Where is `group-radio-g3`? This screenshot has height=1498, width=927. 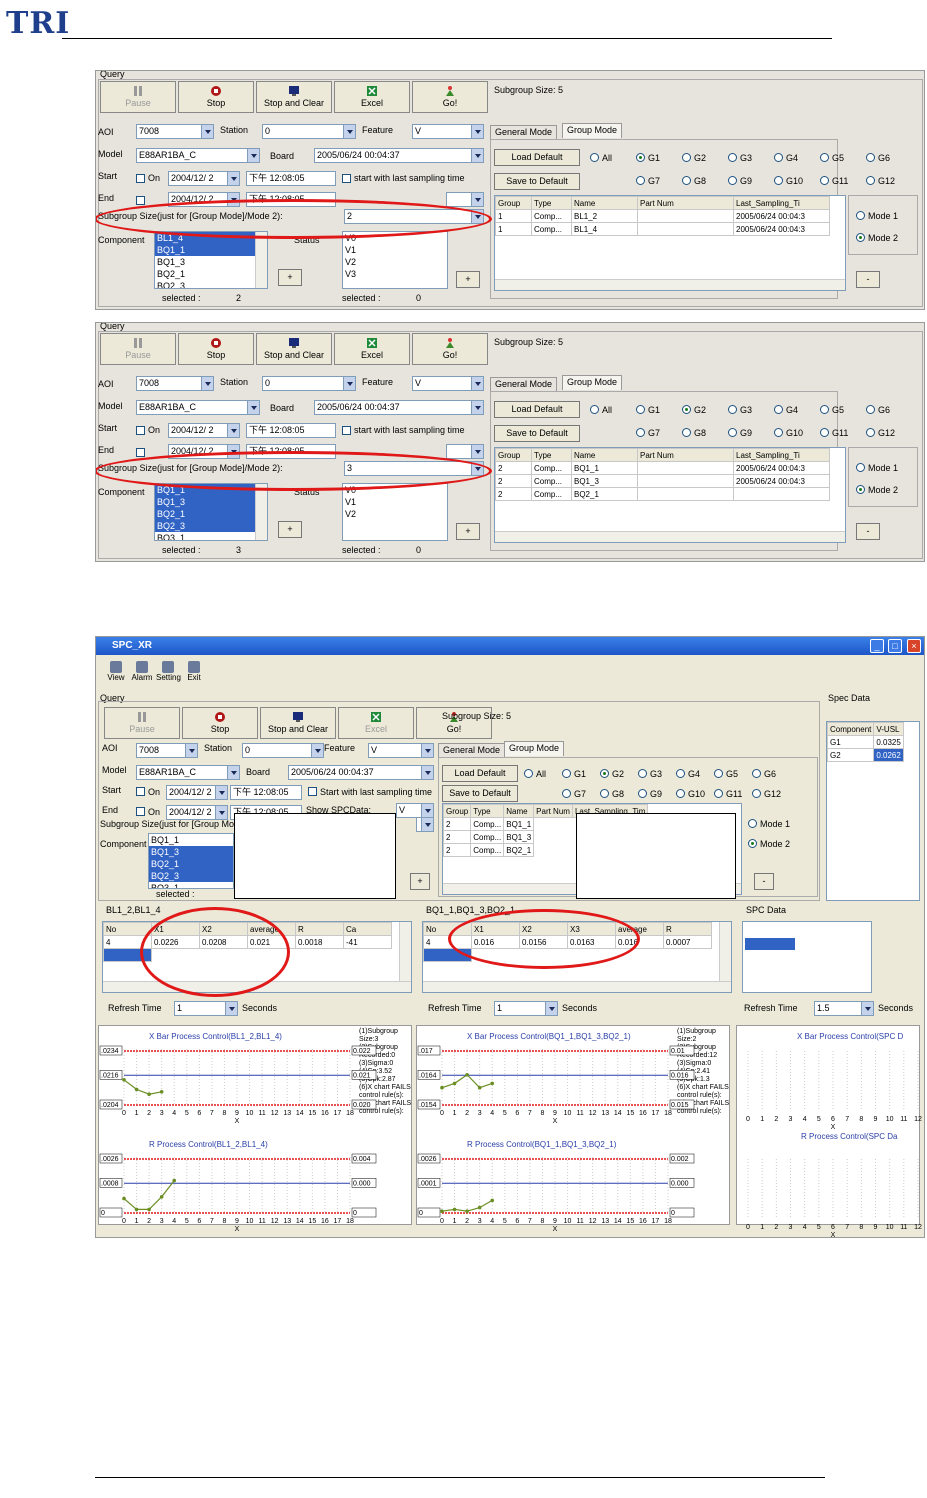
group-radio-g3 is located at coordinates (732, 157).